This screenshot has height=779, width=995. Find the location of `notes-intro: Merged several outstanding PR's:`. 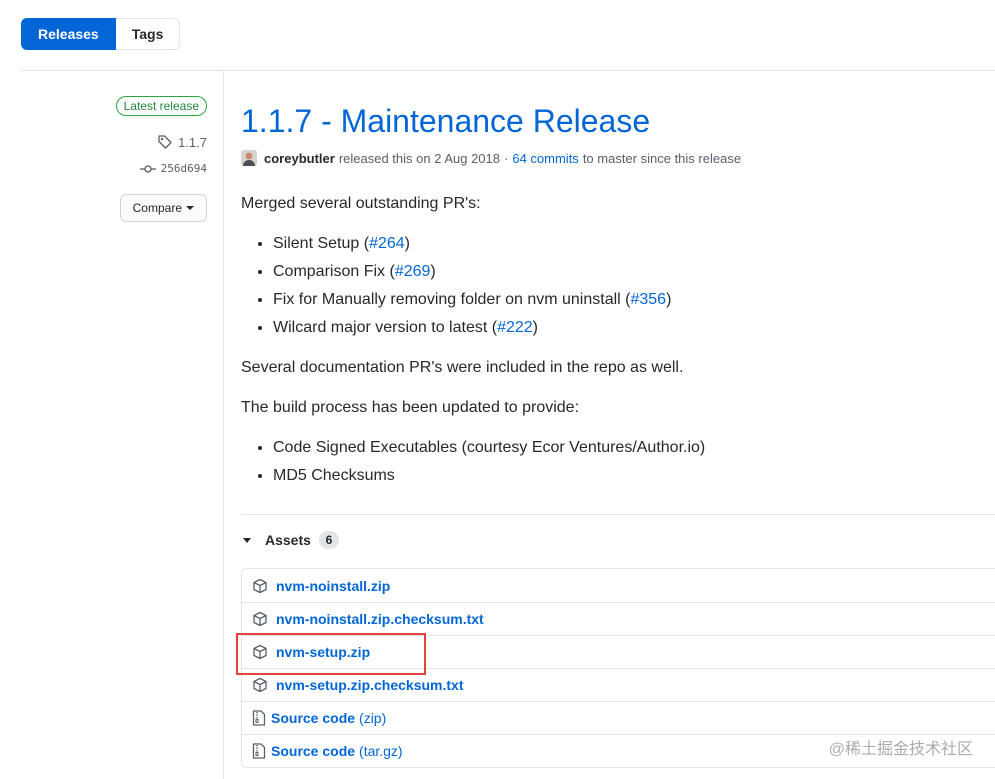

notes-intro: Merged several outstanding PR's: is located at coordinates (361, 203).